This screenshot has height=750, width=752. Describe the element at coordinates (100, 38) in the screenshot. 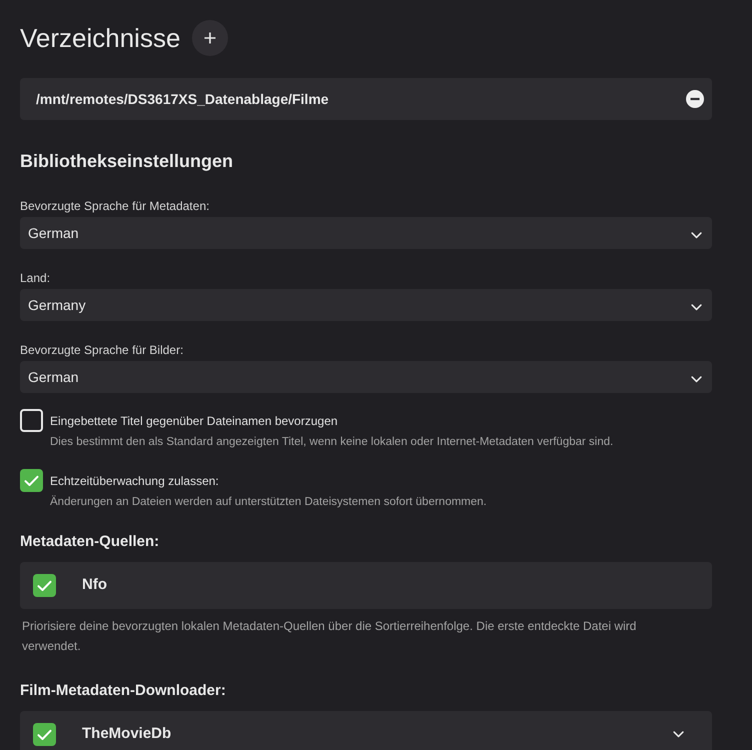

I see `section-title: Verzeichnisse` at that location.